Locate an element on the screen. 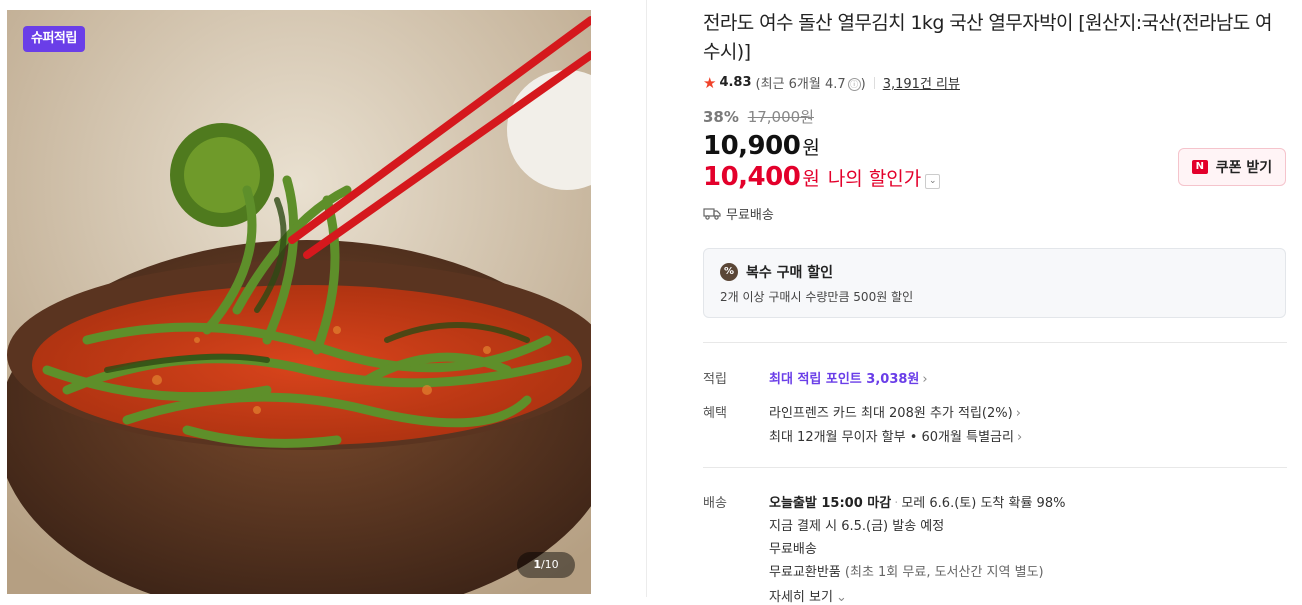 The height and width of the screenshot is (605, 1302). coupon-icon: N is located at coordinates (1199, 167).